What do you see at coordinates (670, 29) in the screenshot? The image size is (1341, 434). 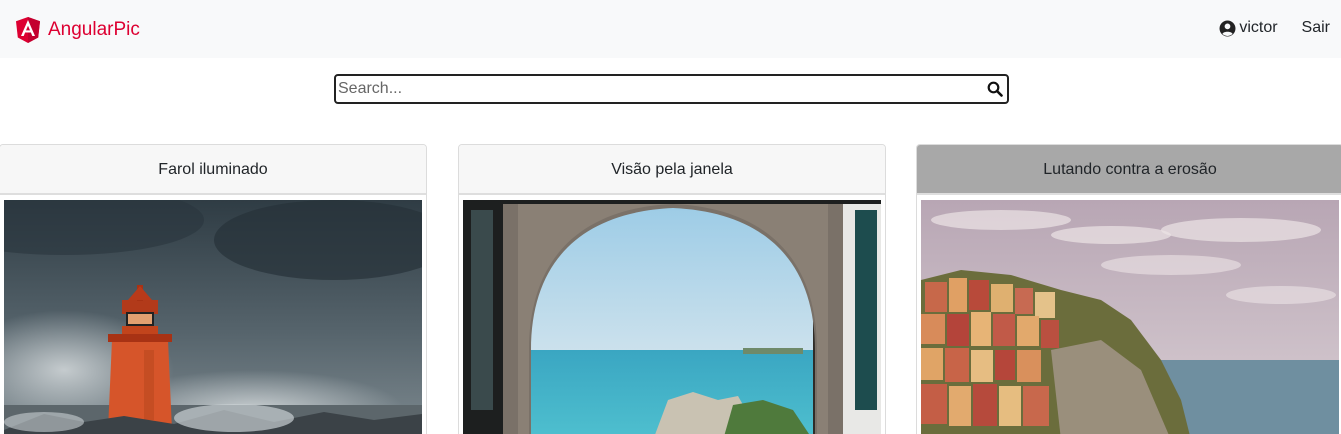 I see `navbar: AngularPic victor Sair` at bounding box center [670, 29].